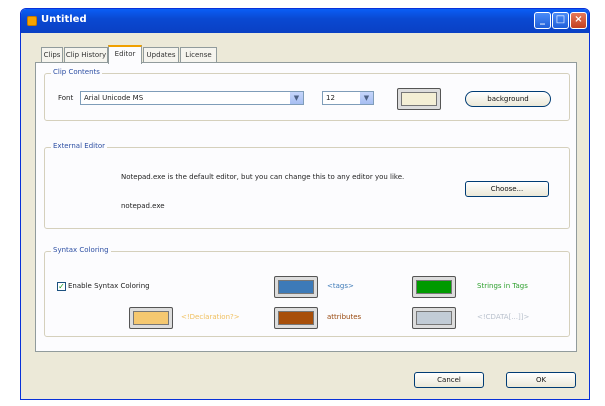 This screenshot has width=605, height=406. I want to click on ok-button: OK, so click(541, 380).